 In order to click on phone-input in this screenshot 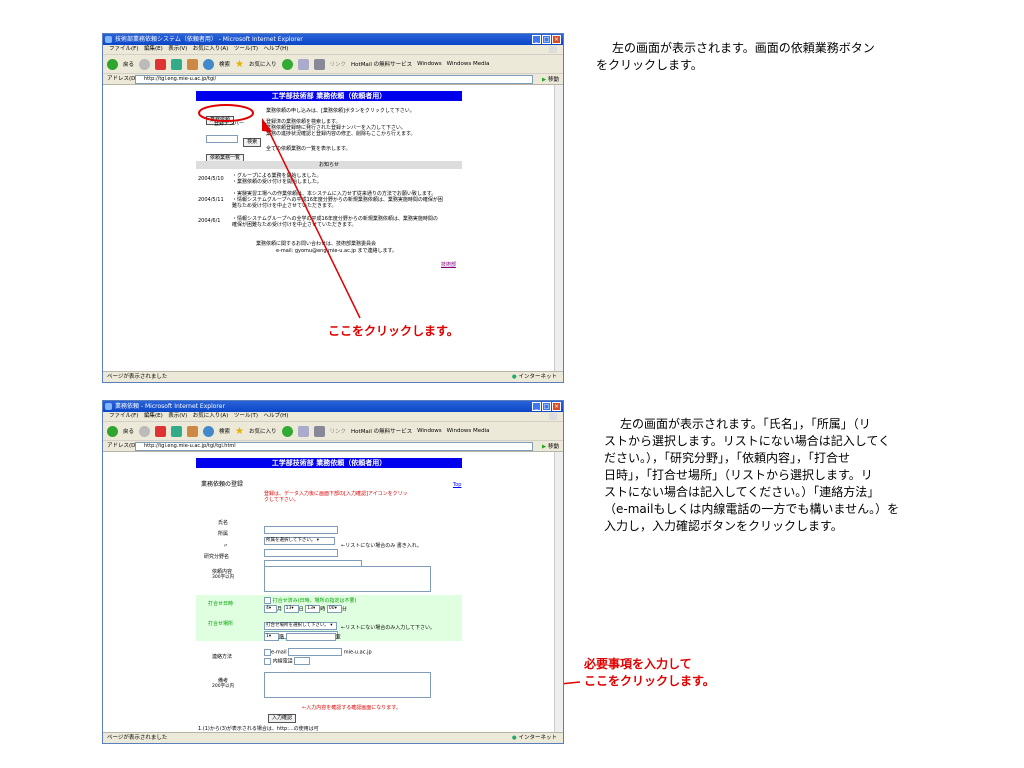, I will do `click(302, 661)`.